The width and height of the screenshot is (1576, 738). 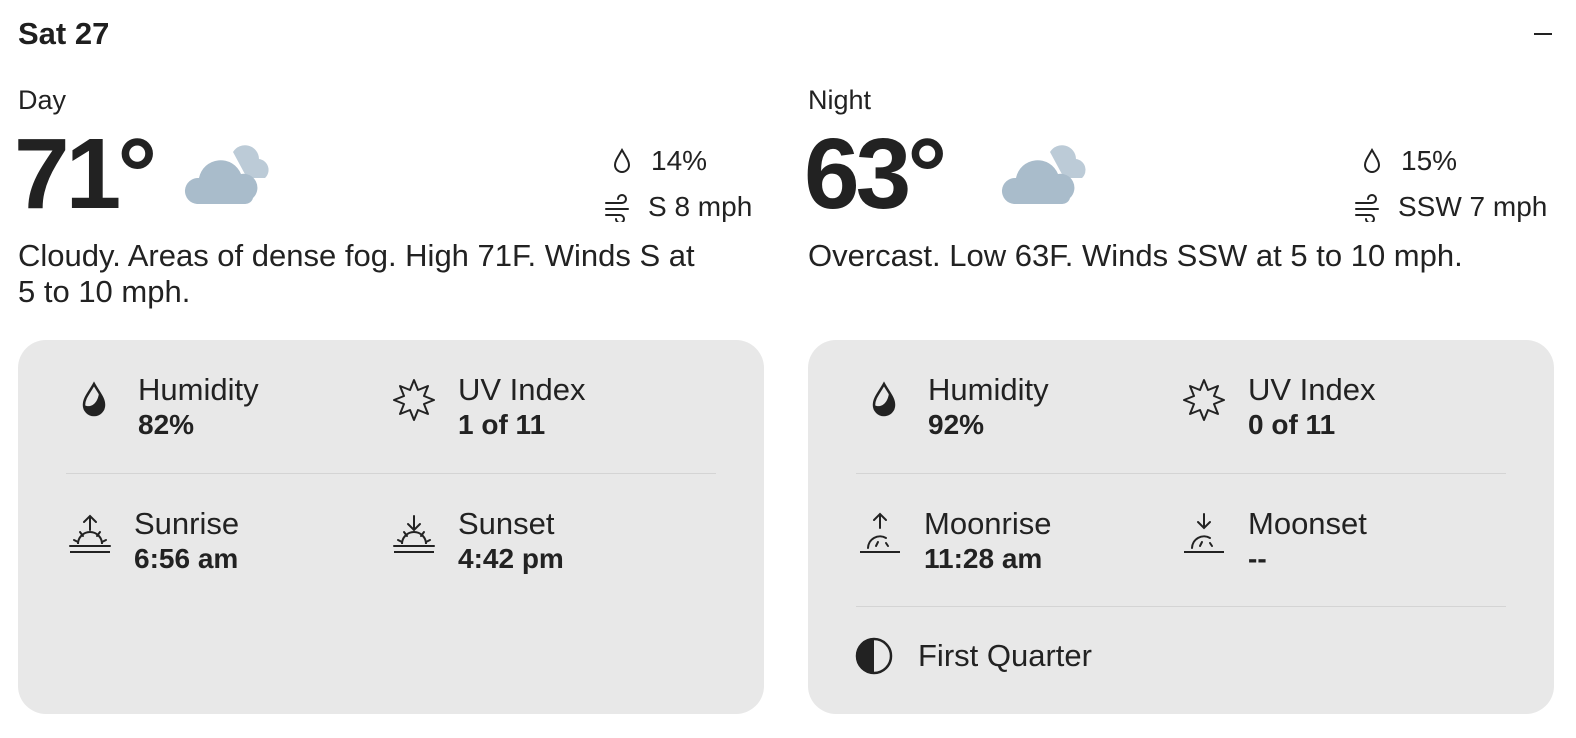 I want to click on sunrise-icon, so click(x=90, y=533).